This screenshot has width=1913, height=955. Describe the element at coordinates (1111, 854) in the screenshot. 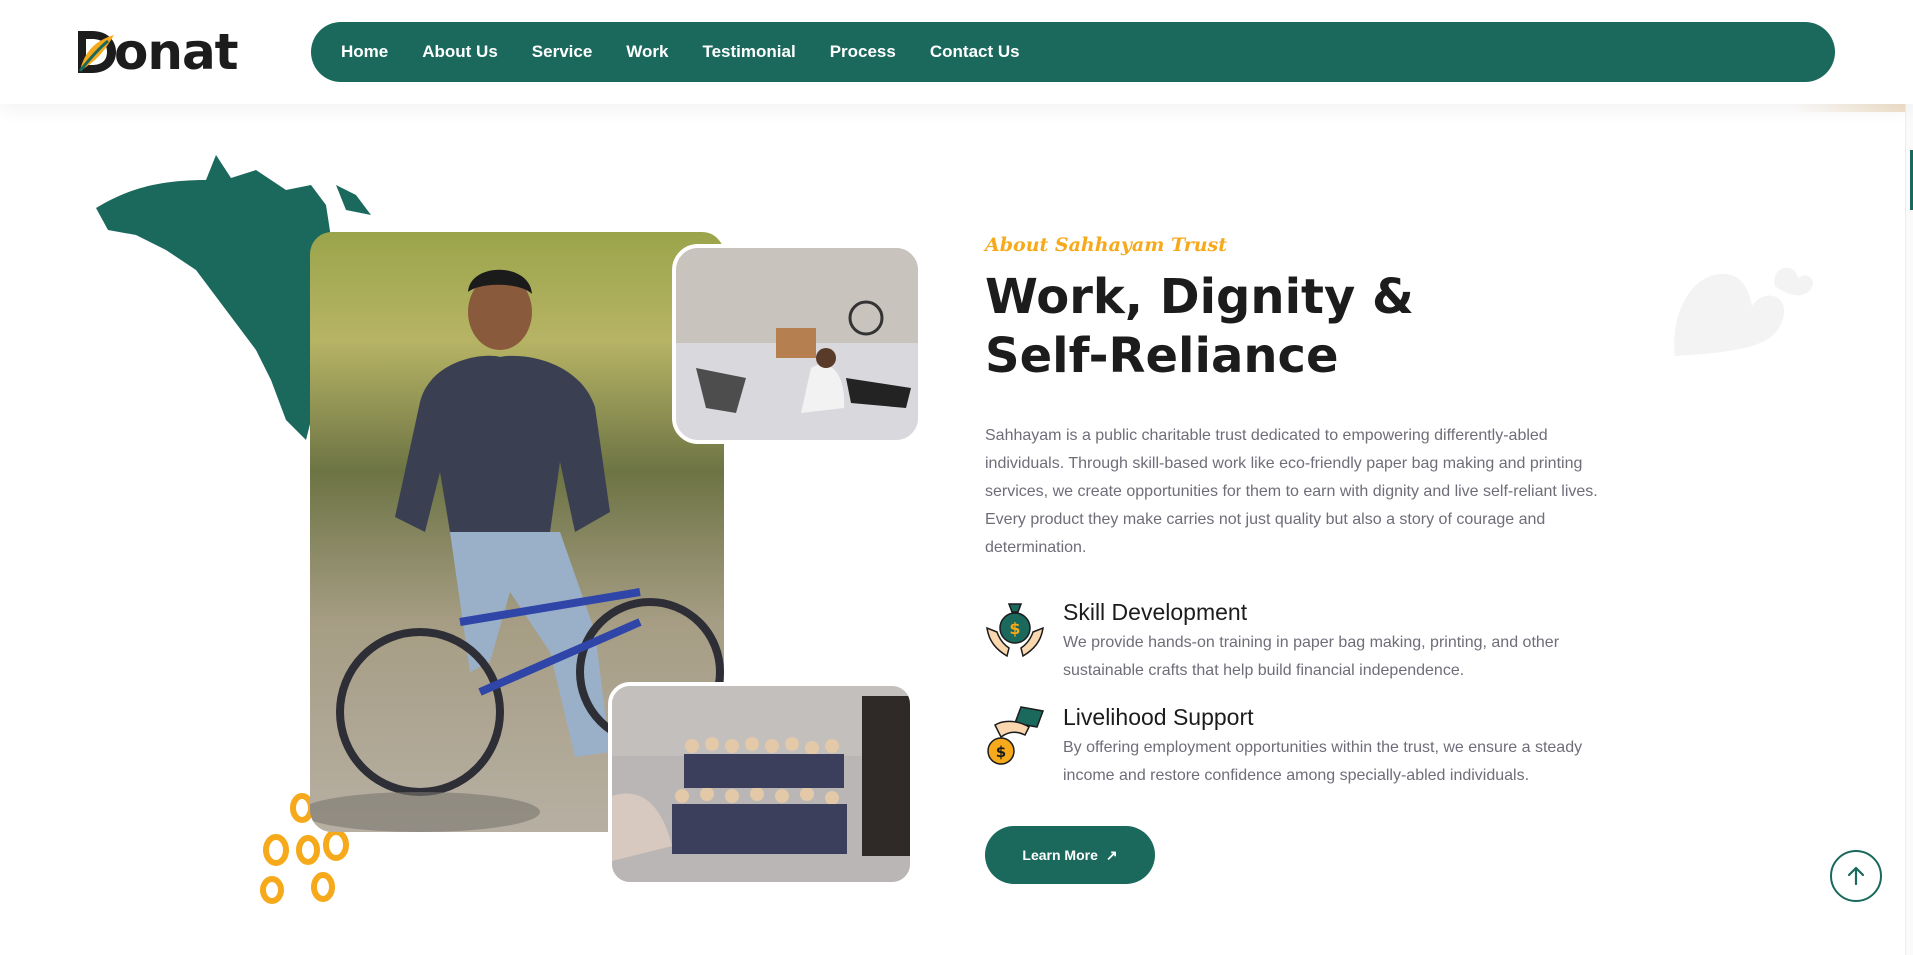

I see `arrow-up-right-icon: ↗` at that location.